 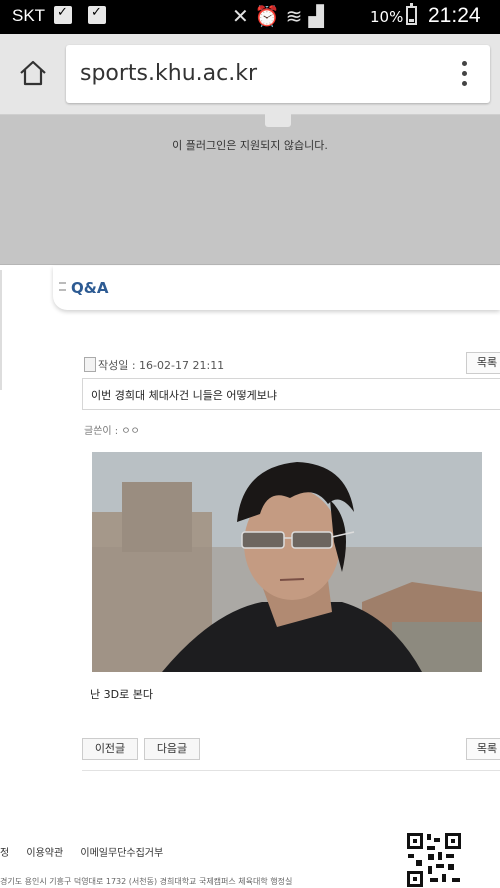 I want to click on section-marker-icon, so click(x=62, y=286).